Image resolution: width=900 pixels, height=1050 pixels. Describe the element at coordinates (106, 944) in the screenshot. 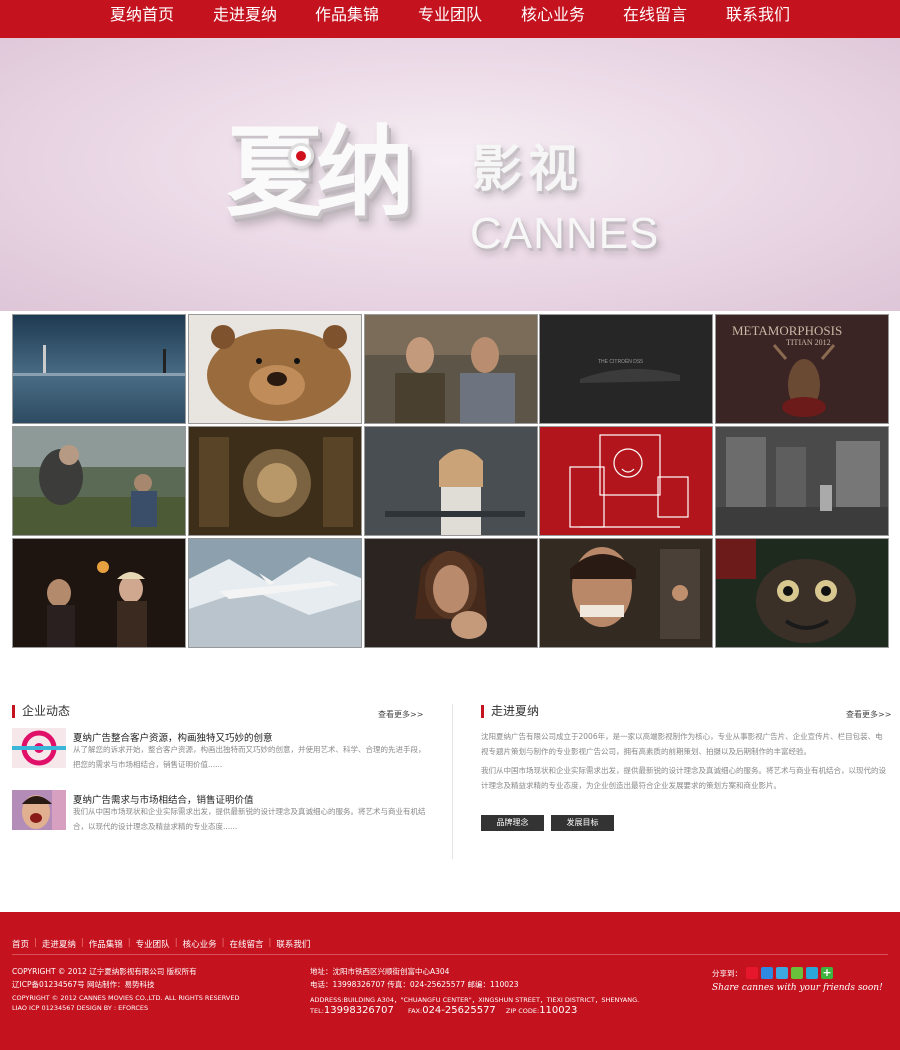

I see `footer-nav-works: 作品集锦` at that location.